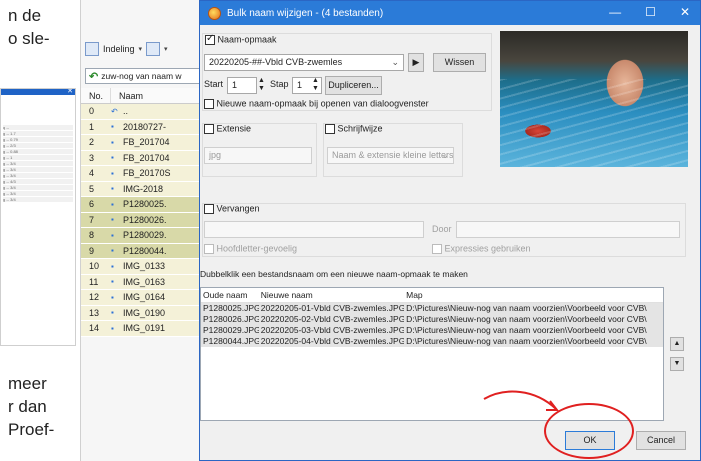 The height and width of the screenshot is (461, 701). What do you see at coordinates (143, 112) in the screenshot?
I see `file-row: 0 ↶..` at bounding box center [143, 112].